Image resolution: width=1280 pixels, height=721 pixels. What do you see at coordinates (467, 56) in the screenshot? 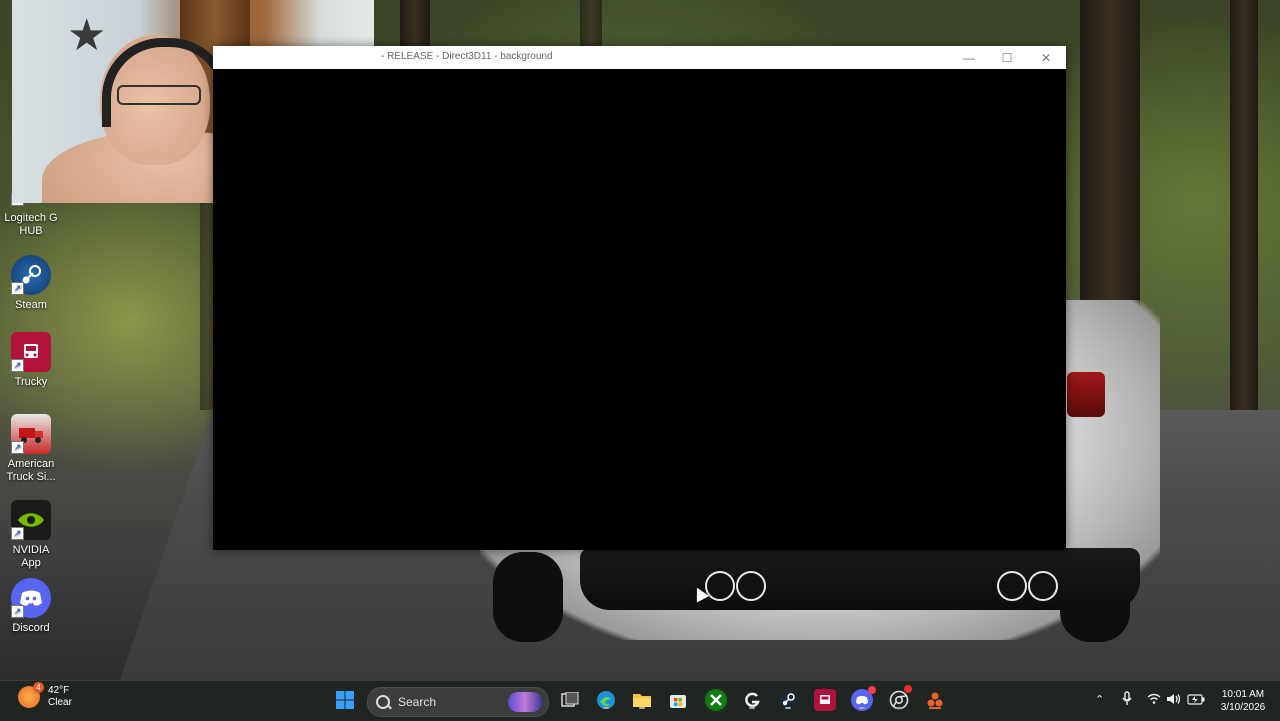
I see `window-title: - RELEASE - Direct3D11 - background` at bounding box center [467, 56].